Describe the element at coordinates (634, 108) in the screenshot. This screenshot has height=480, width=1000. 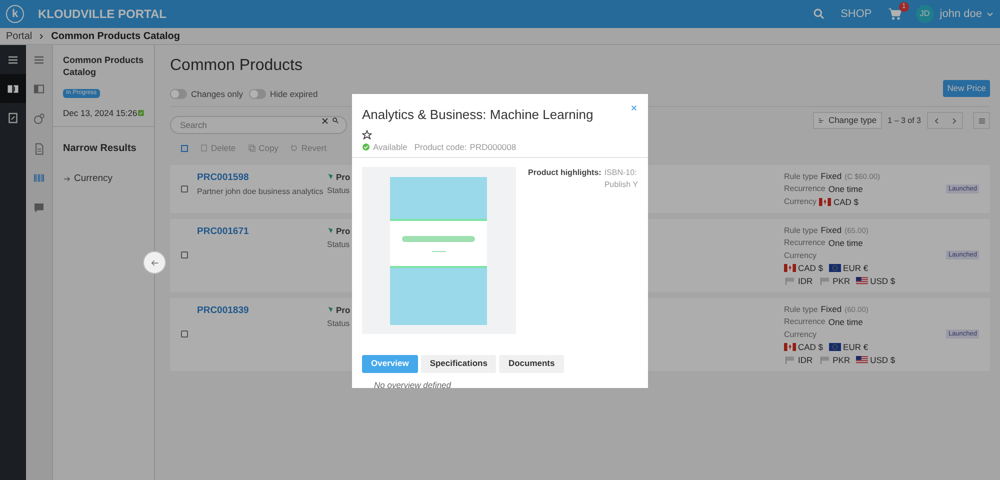
I see `close-icon` at that location.